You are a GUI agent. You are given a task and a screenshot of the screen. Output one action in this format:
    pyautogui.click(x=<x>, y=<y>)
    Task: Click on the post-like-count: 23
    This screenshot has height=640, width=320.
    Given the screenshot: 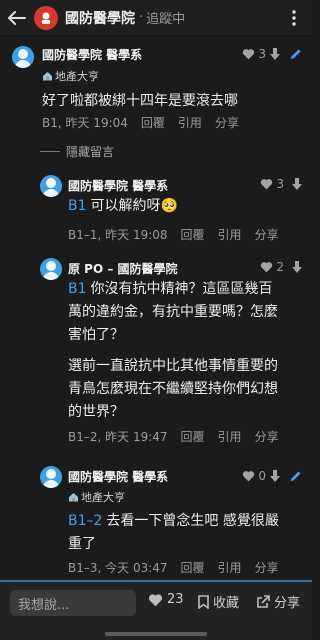 What is the action you would take?
    pyautogui.click(x=175, y=599)
    